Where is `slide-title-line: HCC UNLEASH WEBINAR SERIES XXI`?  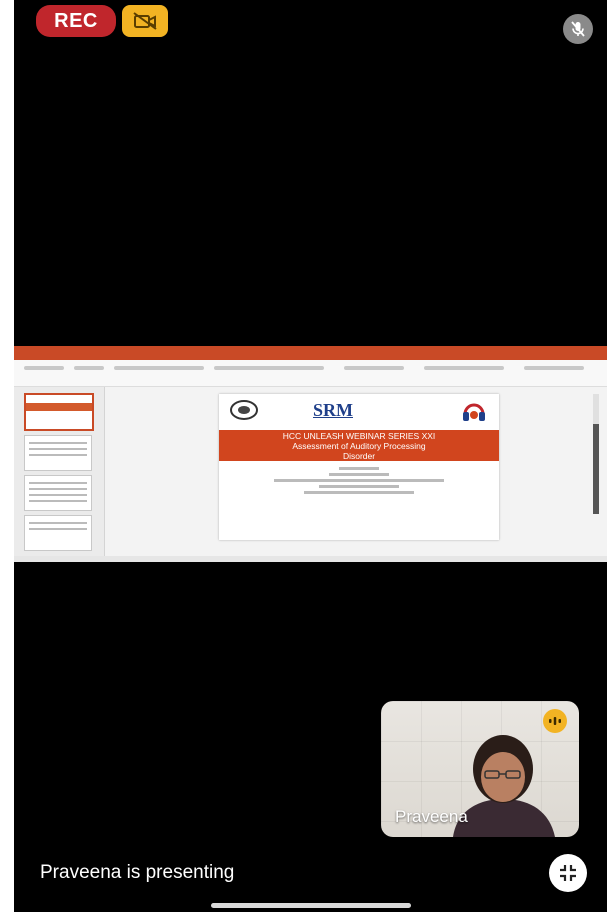 slide-title-line: HCC UNLEASH WEBINAR SERIES XXI is located at coordinates (359, 436).